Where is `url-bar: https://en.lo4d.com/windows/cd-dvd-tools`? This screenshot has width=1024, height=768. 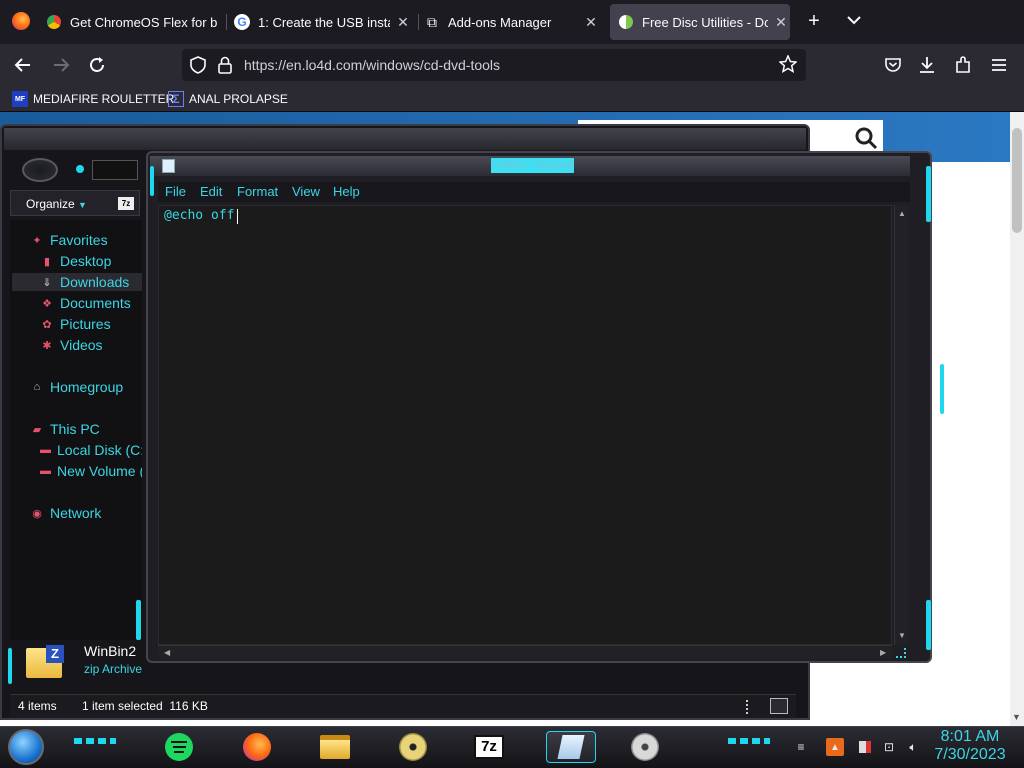 url-bar: https://en.lo4d.com/windows/cd-dvd-tools is located at coordinates (494, 65).